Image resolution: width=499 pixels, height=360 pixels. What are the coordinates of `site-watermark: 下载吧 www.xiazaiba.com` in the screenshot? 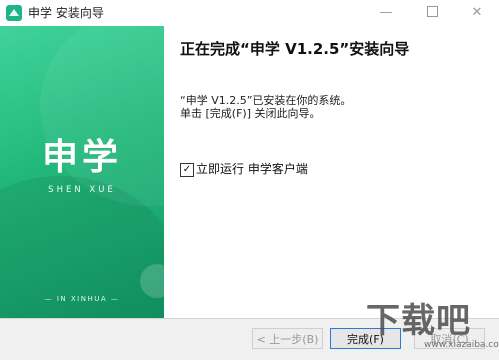 It's located at (430, 328).